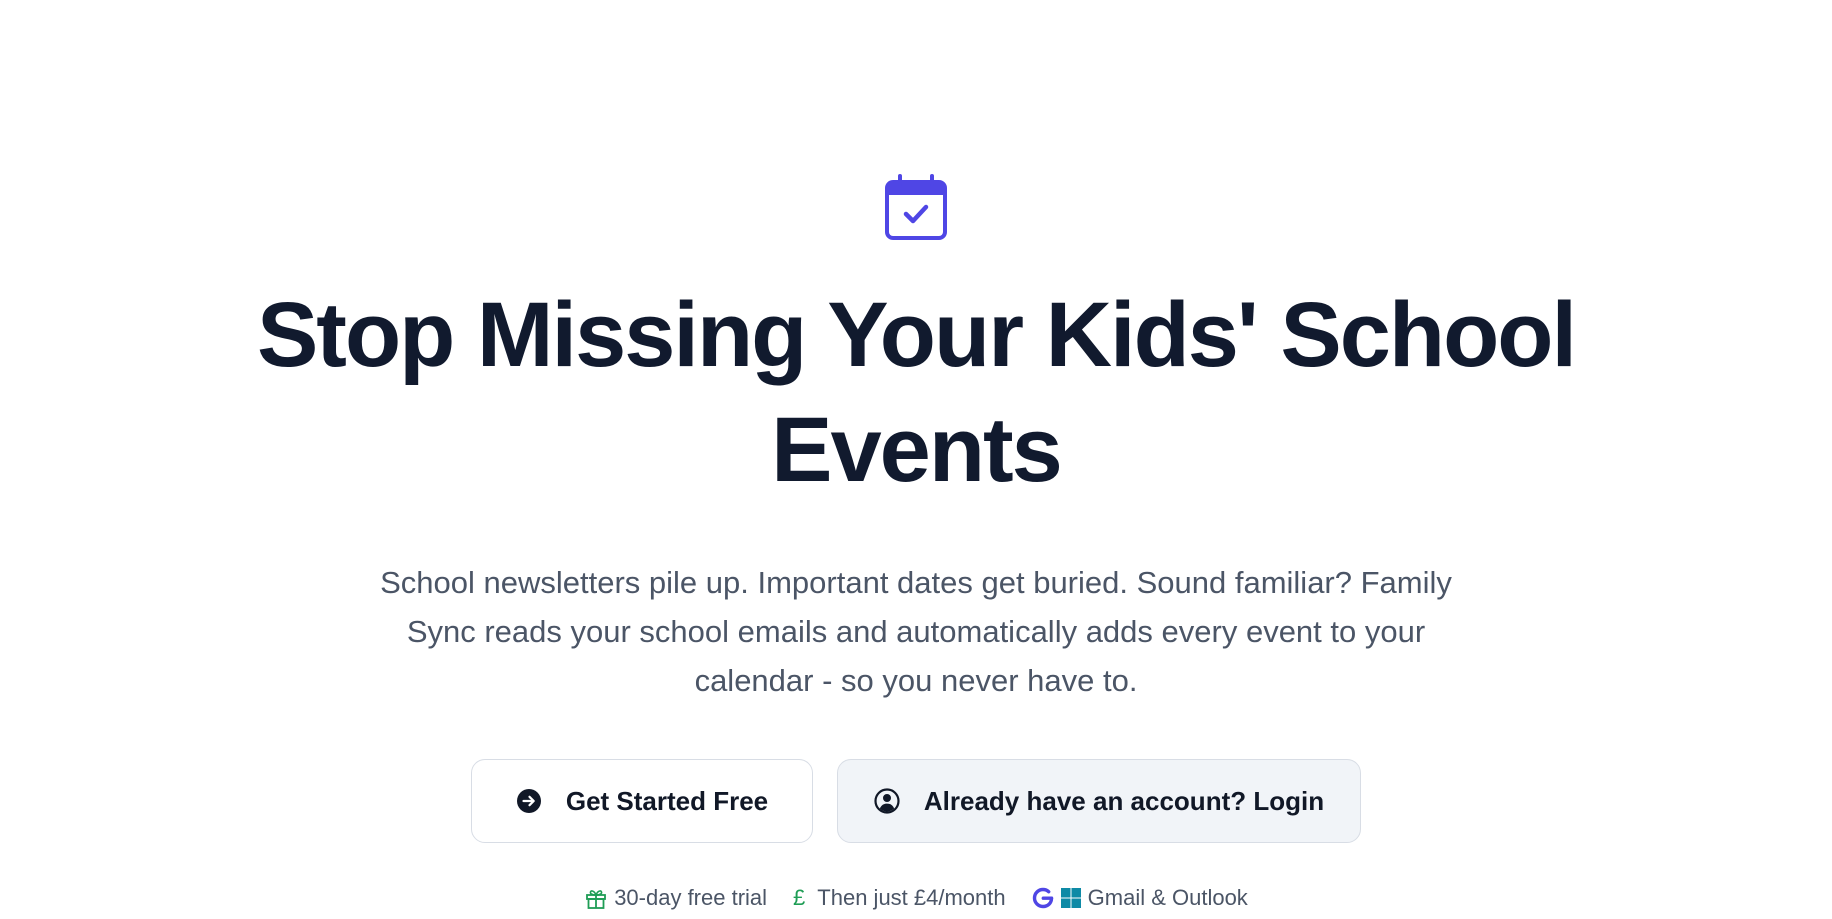 Image resolution: width=1832 pixels, height=919 pixels. I want to click on user-circle-icon, so click(887, 801).